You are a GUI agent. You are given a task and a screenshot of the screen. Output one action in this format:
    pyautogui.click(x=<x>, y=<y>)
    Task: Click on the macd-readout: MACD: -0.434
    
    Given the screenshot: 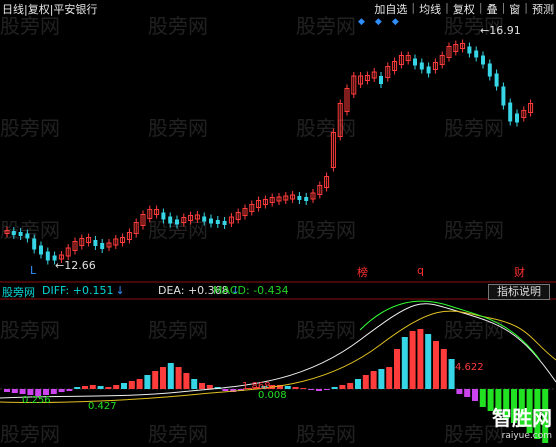 What is the action you would take?
    pyautogui.click(x=251, y=290)
    